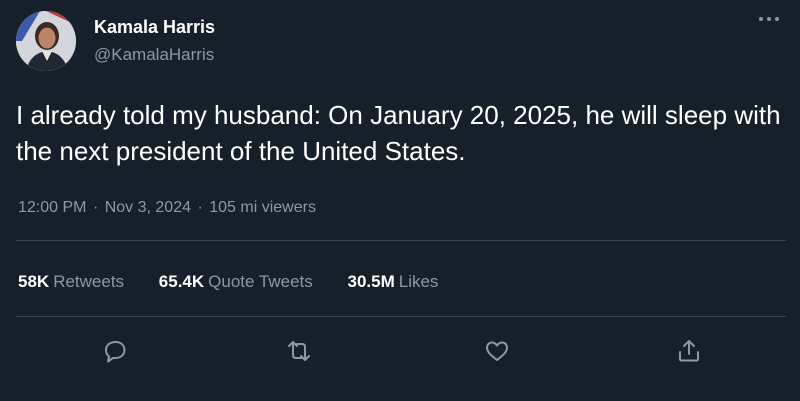 The width and height of the screenshot is (800, 401). I want to click on reply-icon, so click(115, 352).